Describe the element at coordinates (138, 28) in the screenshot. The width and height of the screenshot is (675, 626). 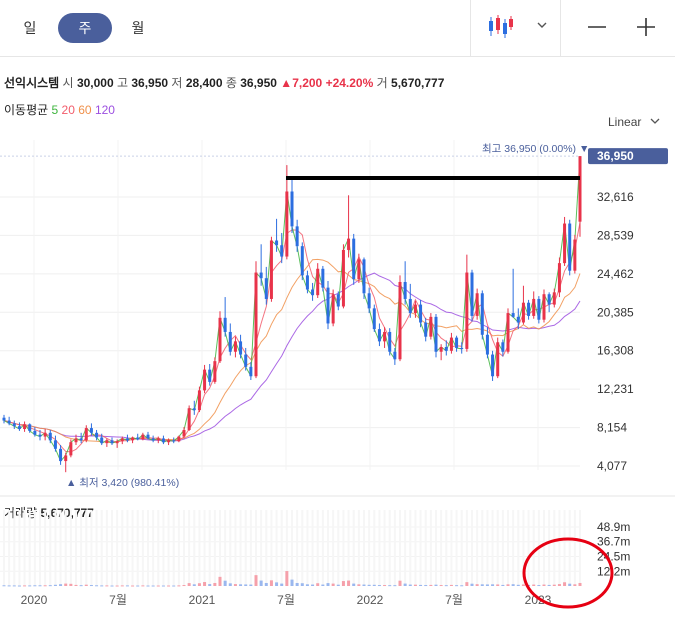
I see `tab-monthly: 월` at that location.